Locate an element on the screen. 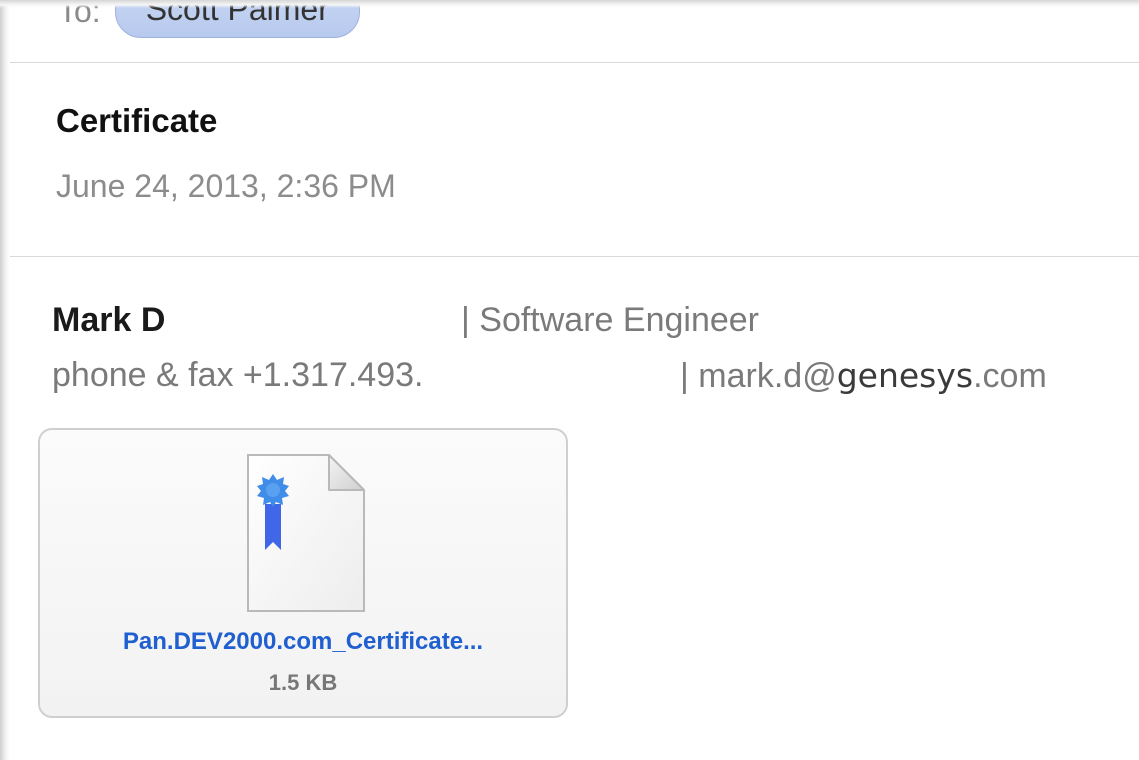 Image resolution: width=1139 pixels, height=760 pixels. message-date: June 24, 2013, 2:36 PM is located at coordinates (226, 186).